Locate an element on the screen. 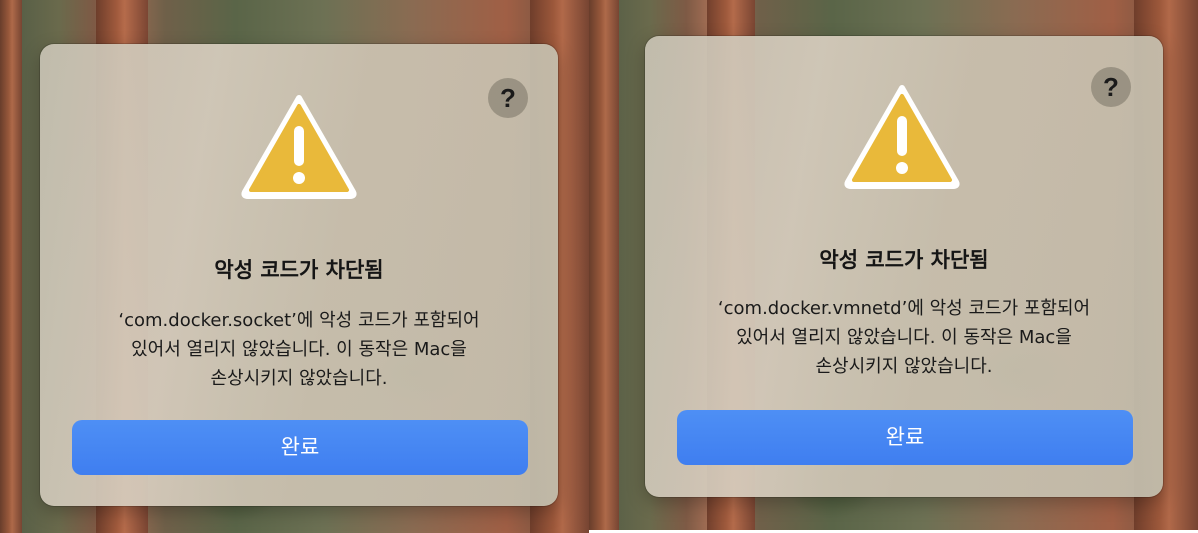 This screenshot has height=533, width=1198. message-line: ‘com.docker.socket’에 악성 코드가 포함되어 is located at coordinates (299, 320).